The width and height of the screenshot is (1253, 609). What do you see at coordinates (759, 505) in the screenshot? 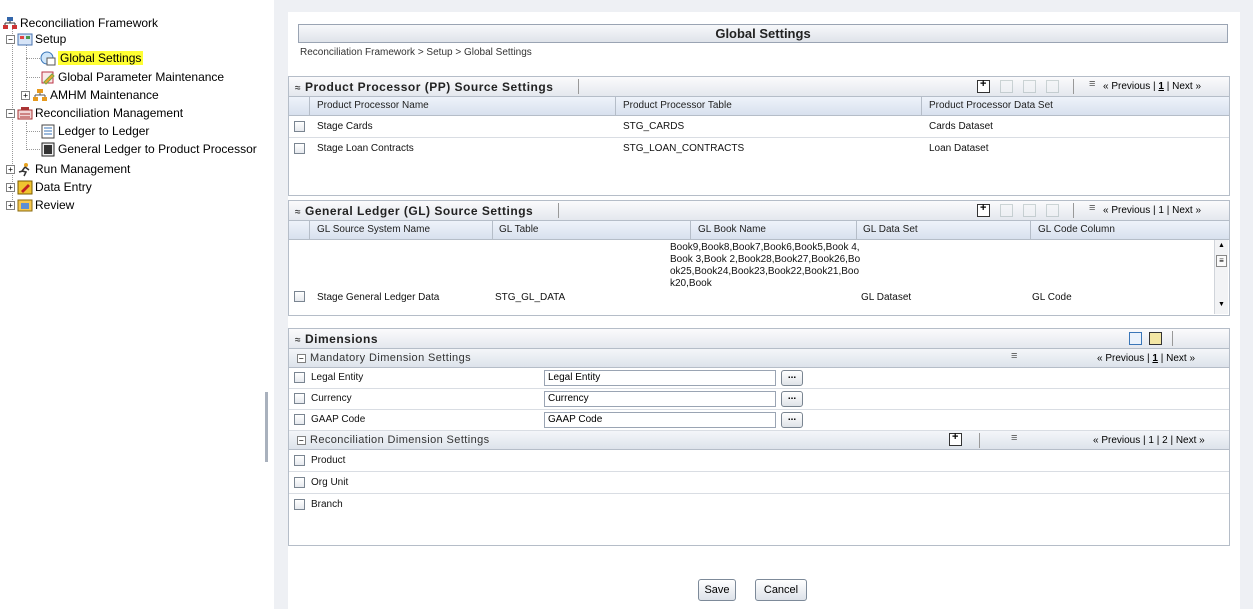
I see `reconciliation-dimension-row: Branch` at bounding box center [759, 505].